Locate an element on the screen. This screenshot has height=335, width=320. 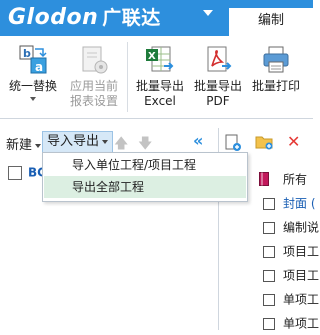
list-item-label: 封面 ( is located at coordinates (299, 203).